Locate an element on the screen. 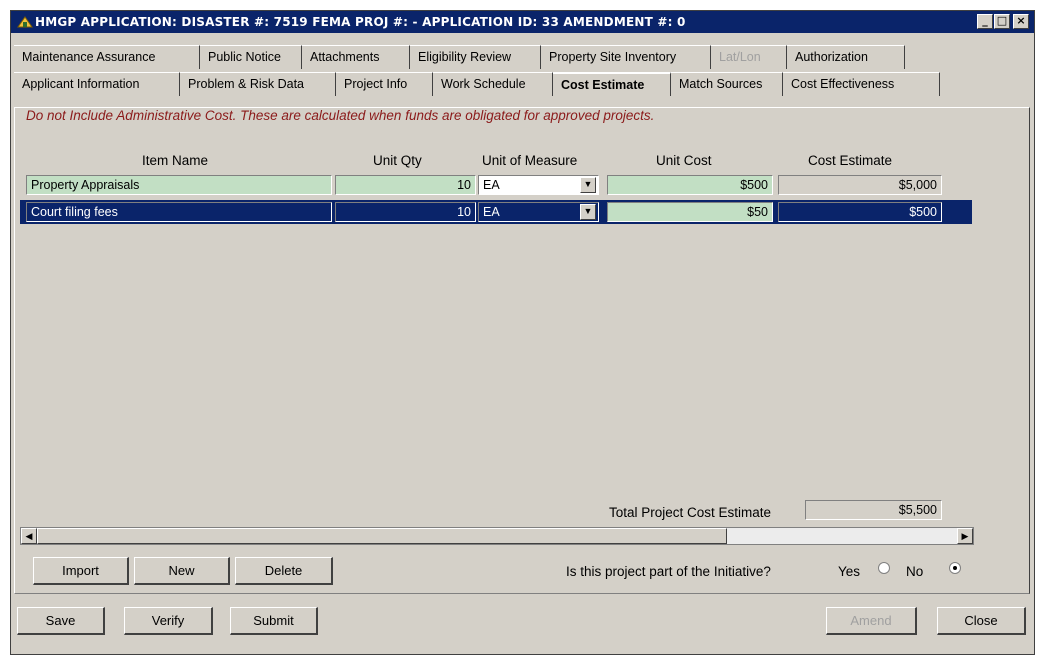 This screenshot has width=1043, height=657. total-cost-label: Total Project Cost Estimate is located at coordinates (690, 512).